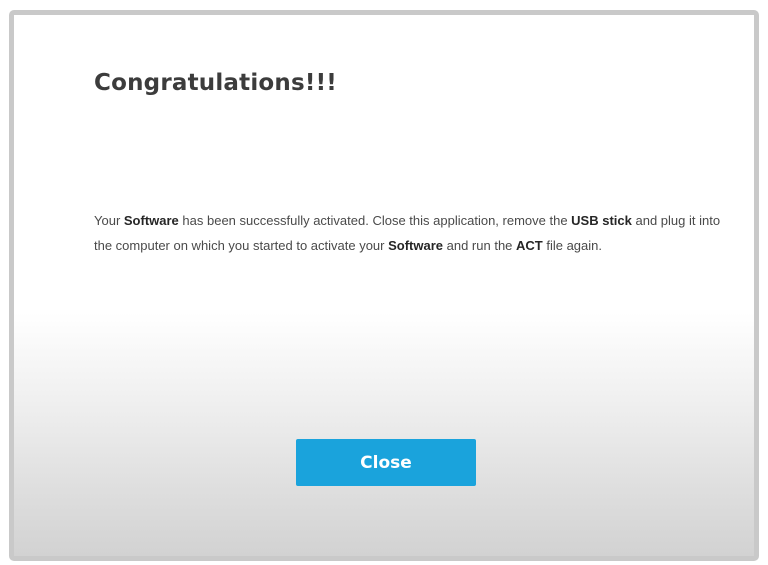  I want to click on close-button: Close, so click(386, 462).